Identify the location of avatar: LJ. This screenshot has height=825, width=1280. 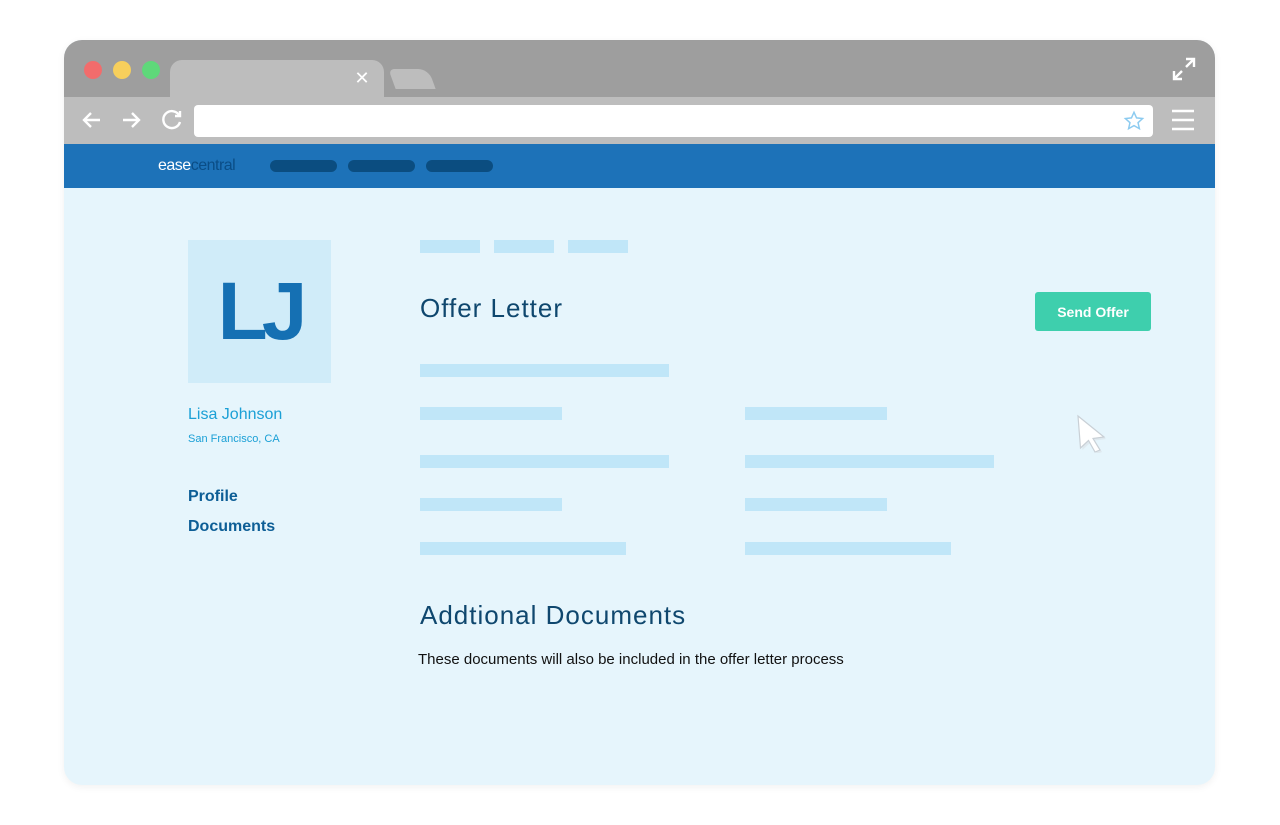
(259, 311).